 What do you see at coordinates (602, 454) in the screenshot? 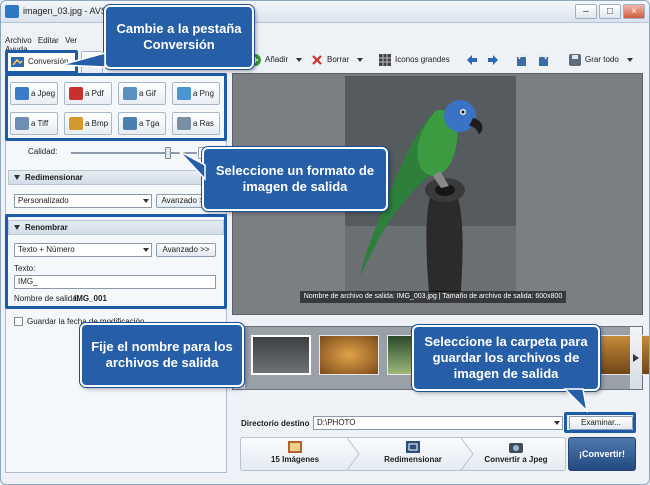
I see `convert-button: ¡Convertir!` at bounding box center [602, 454].